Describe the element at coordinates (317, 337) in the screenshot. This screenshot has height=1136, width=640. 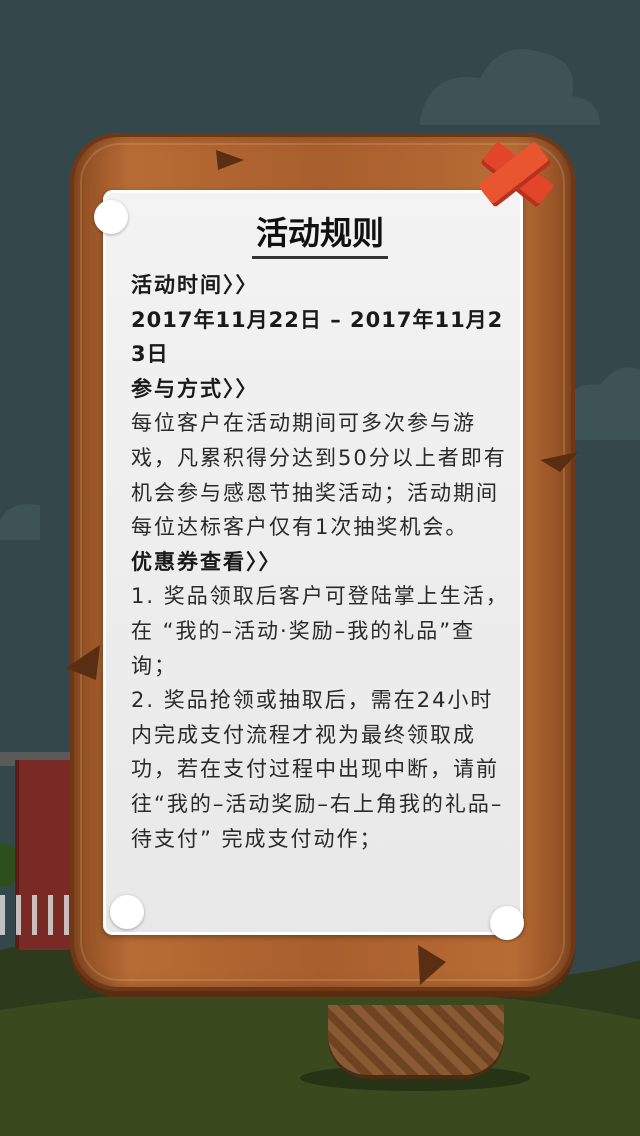
I see `time-value: 2017年11月22日 – 2017年11月23日` at that location.